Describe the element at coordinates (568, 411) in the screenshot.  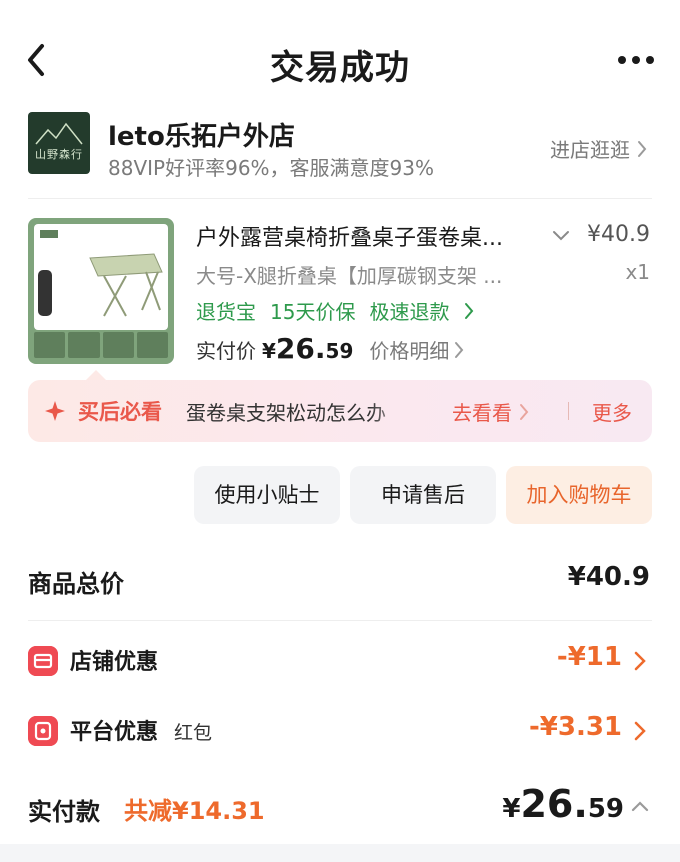
I see `banner-separator` at that location.